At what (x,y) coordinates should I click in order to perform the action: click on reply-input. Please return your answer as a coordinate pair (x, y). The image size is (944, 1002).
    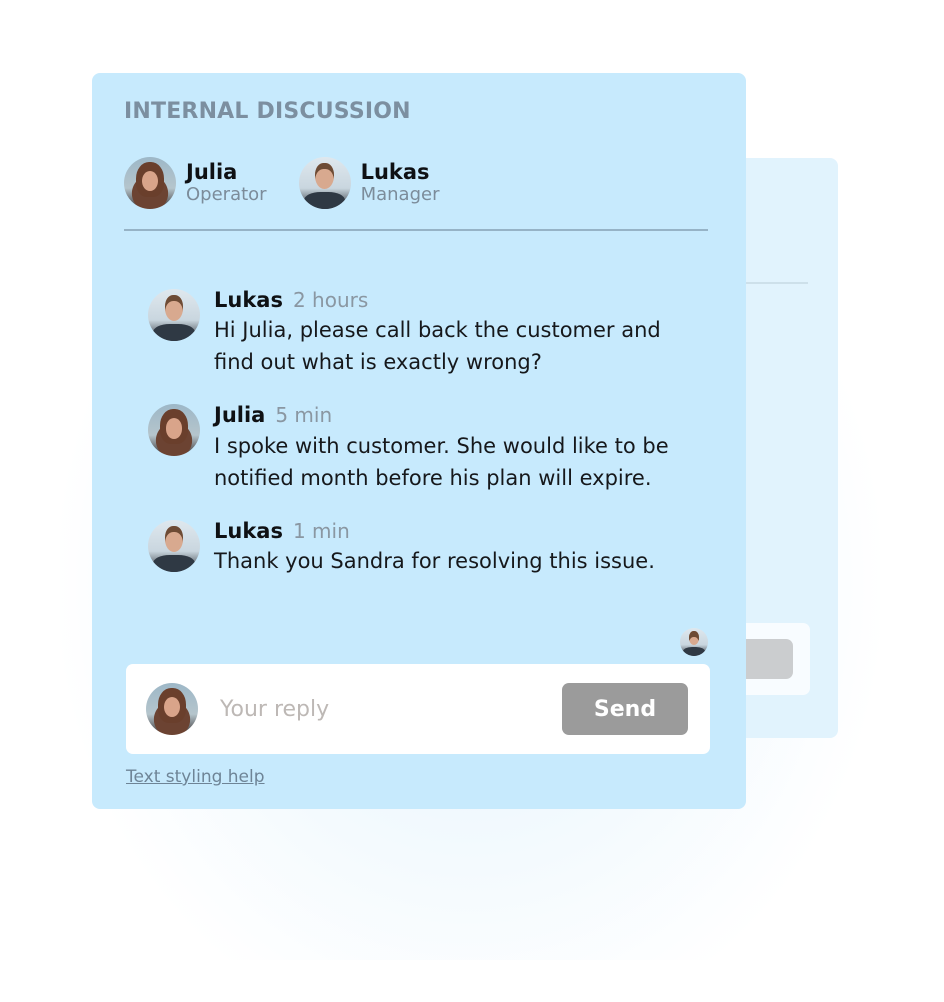
    Looking at the image, I should click on (391, 709).